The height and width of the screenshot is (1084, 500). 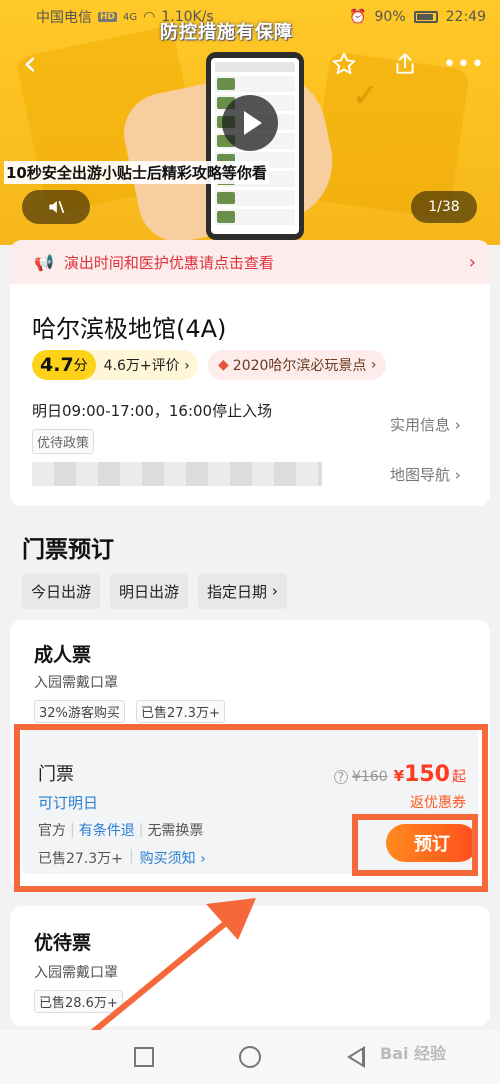 I want to click on back-nav-icon, so click(x=356, y=1057).